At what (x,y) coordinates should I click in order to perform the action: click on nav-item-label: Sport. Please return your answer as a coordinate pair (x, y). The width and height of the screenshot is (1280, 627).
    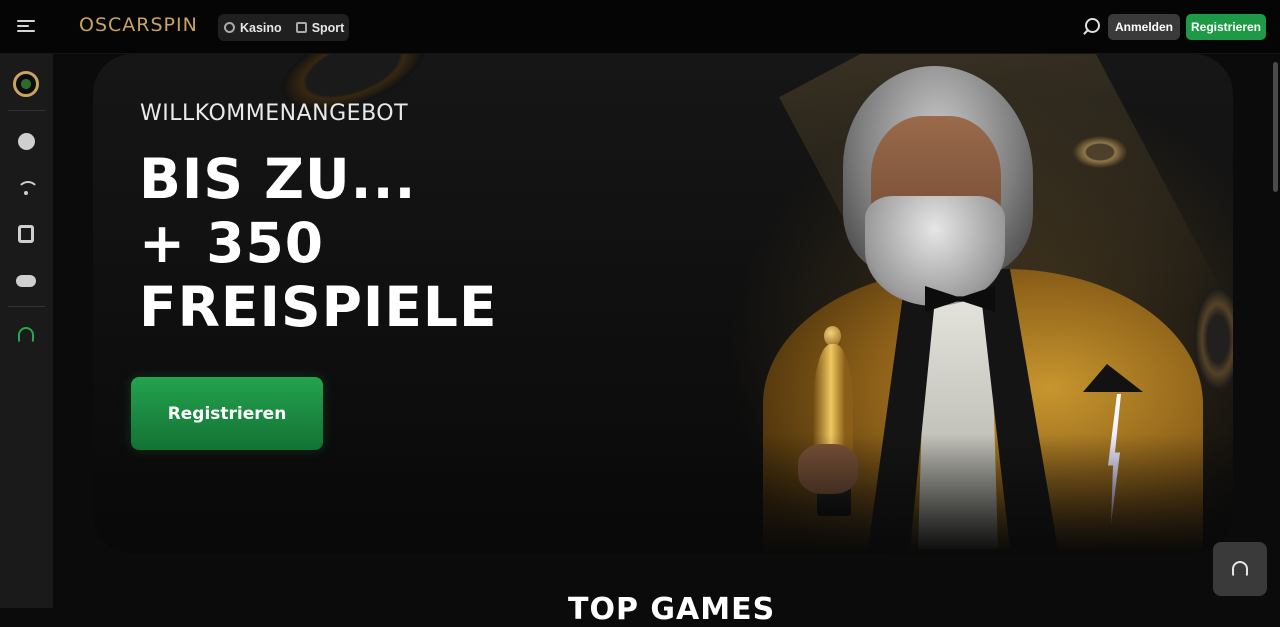
    Looking at the image, I should click on (328, 27).